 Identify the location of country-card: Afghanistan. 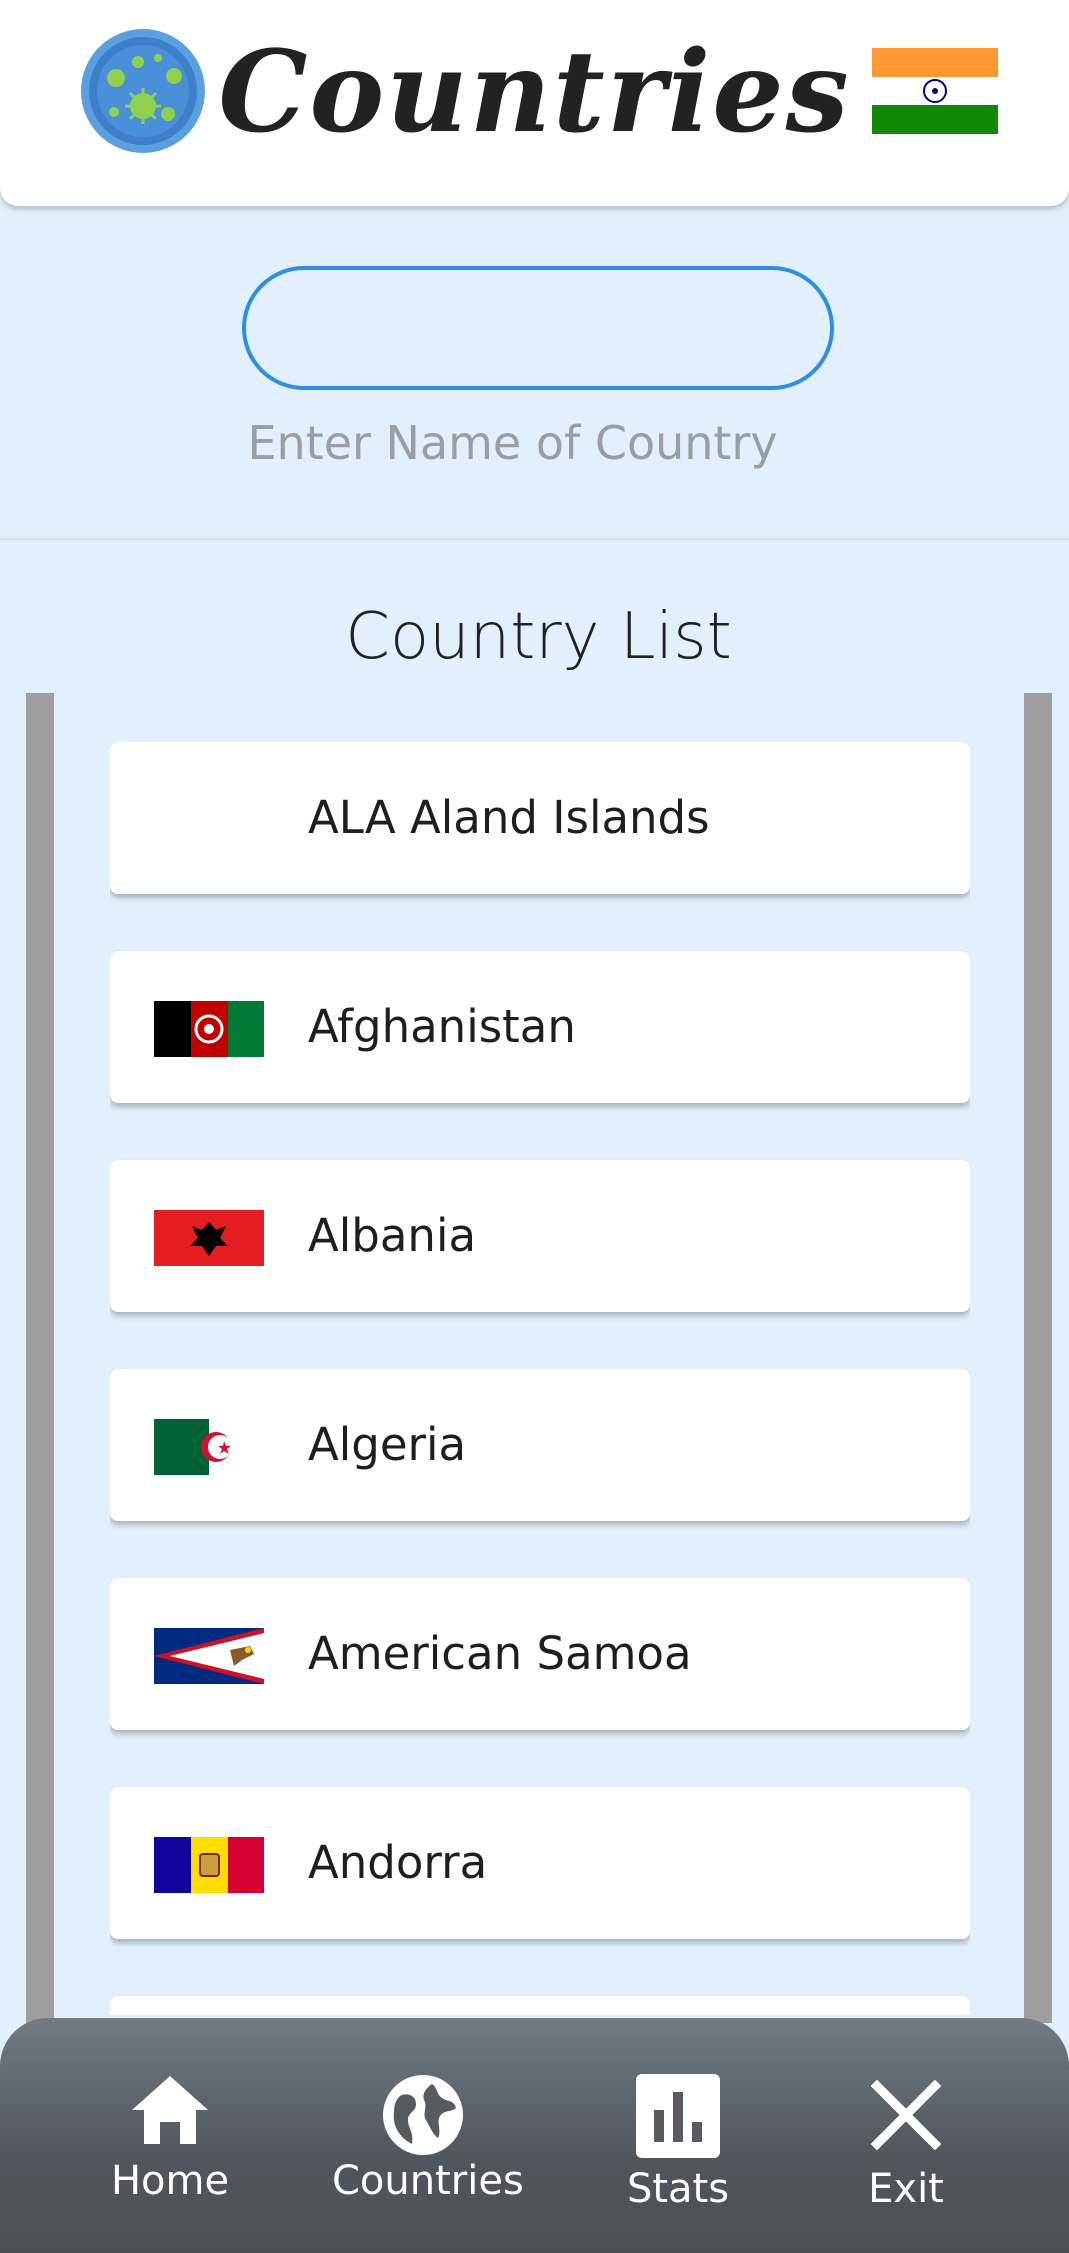
(540, 1027).